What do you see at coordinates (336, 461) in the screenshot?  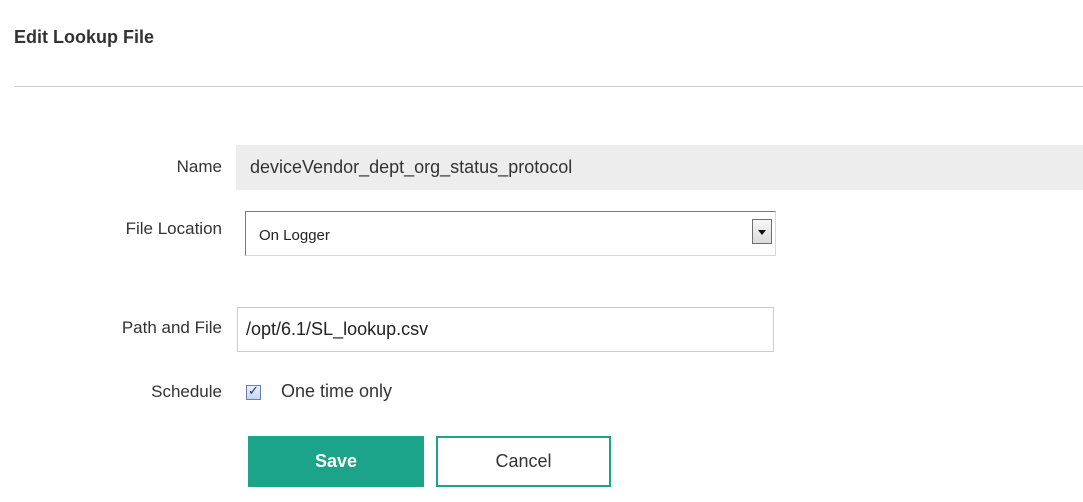 I see `save-button: Save` at bounding box center [336, 461].